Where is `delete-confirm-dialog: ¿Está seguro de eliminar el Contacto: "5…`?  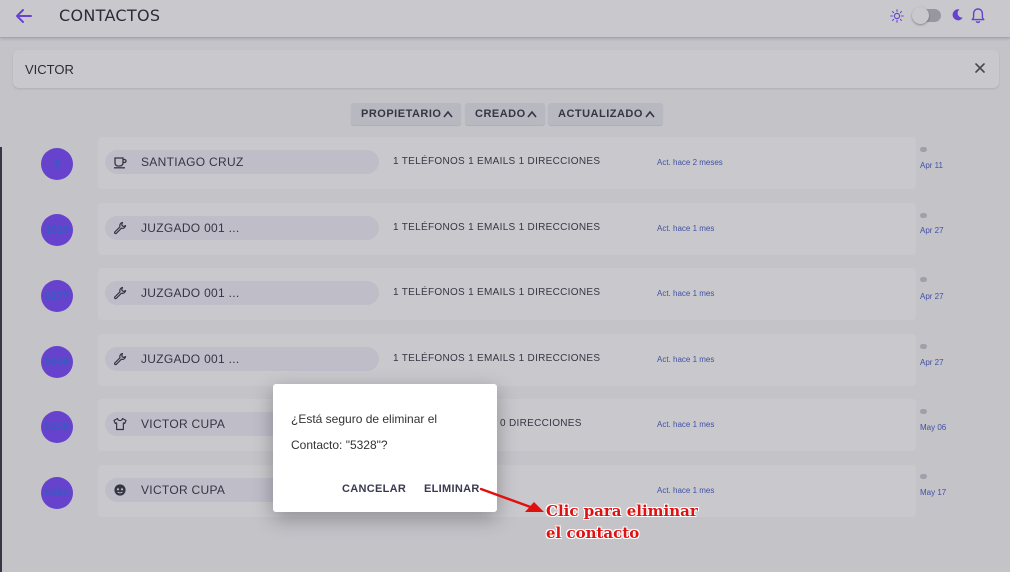 delete-confirm-dialog: ¿Está seguro de eliminar el Contacto: "5… is located at coordinates (385, 448).